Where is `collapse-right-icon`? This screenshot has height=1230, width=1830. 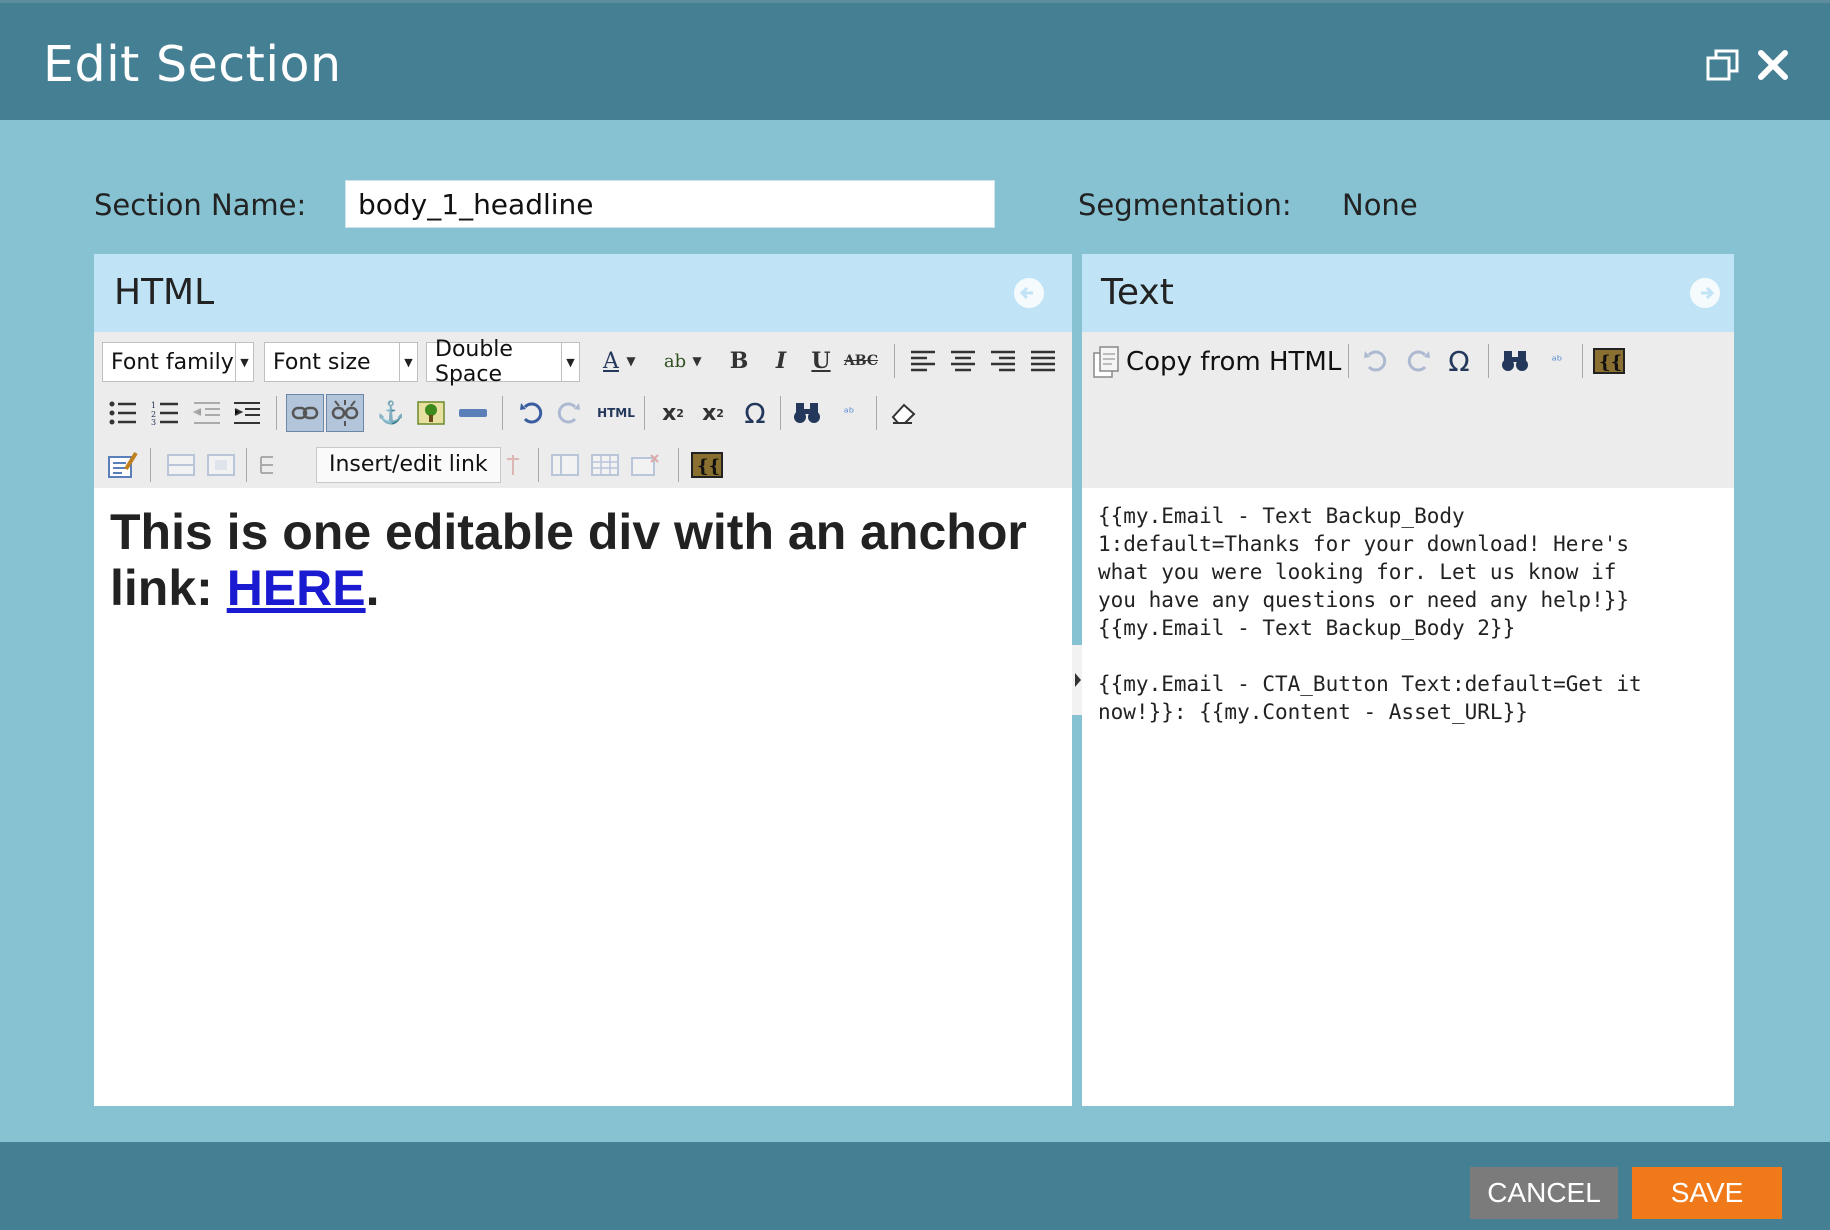
collapse-right-icon is located at coordinates (1705, 293).